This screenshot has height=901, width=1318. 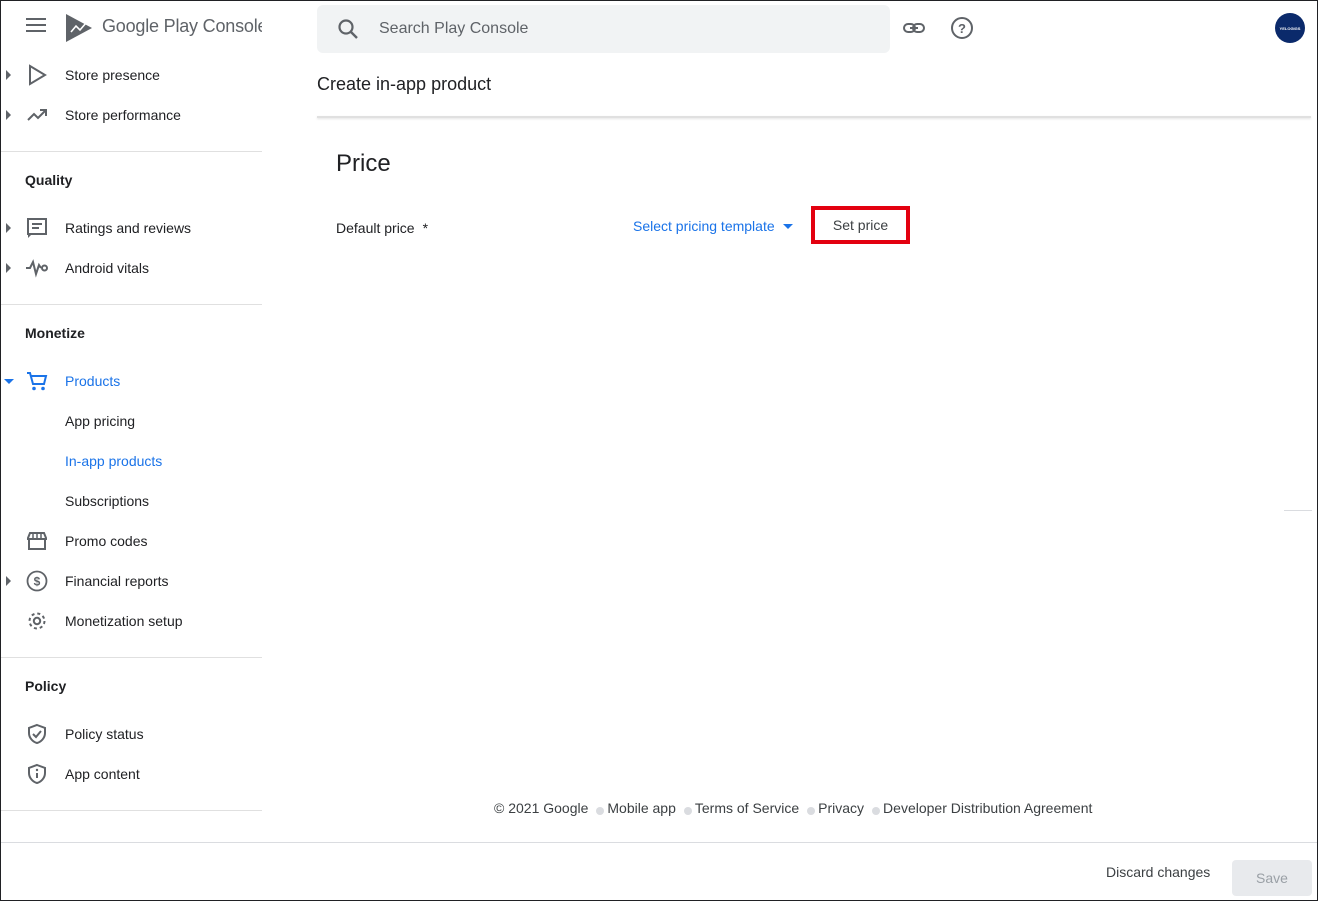 What do you see at coordinates (404, 84) in the screenshot?
I see `page-title: Create in-app product` at bounding box center [404, 84].